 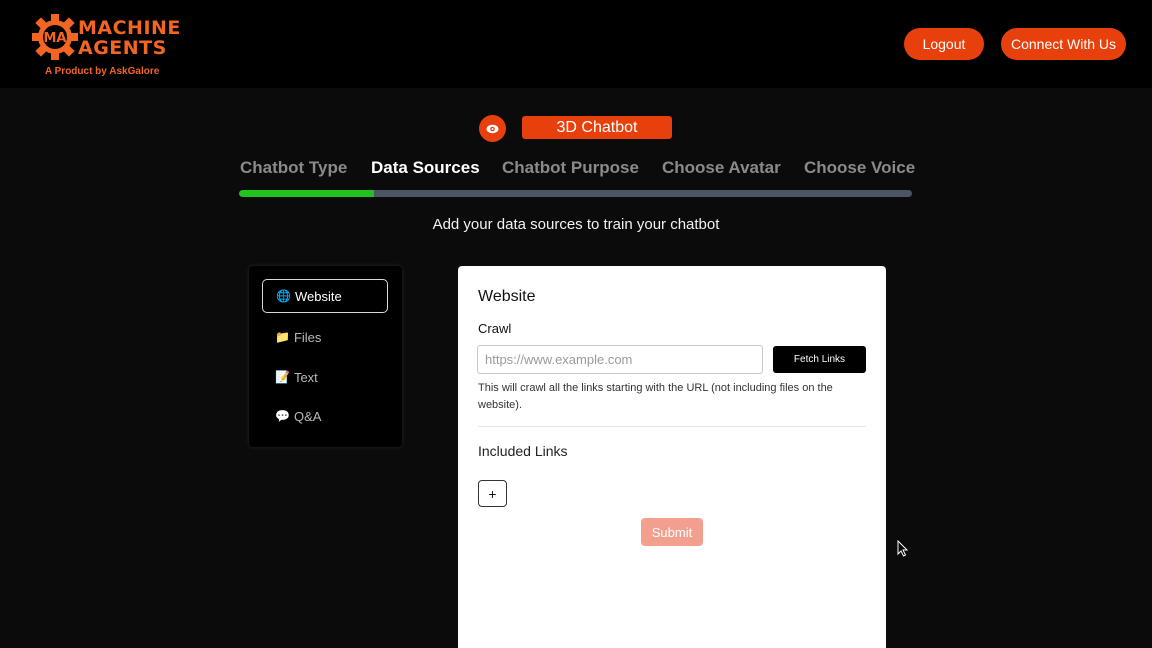 I want to click on wizard-progress-bar, so click(x=575, y=193).